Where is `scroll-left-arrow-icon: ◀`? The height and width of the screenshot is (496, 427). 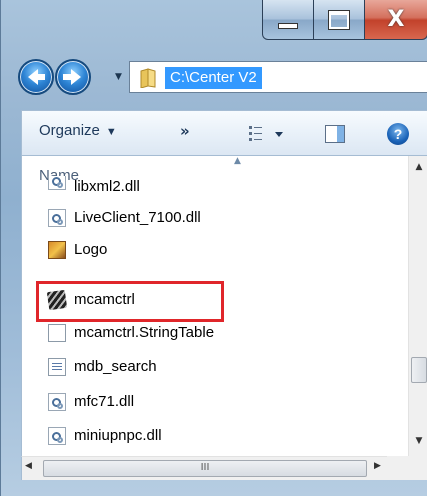
scroll-left-arrow-icon: ◀ is located at coordinates (28, 466).